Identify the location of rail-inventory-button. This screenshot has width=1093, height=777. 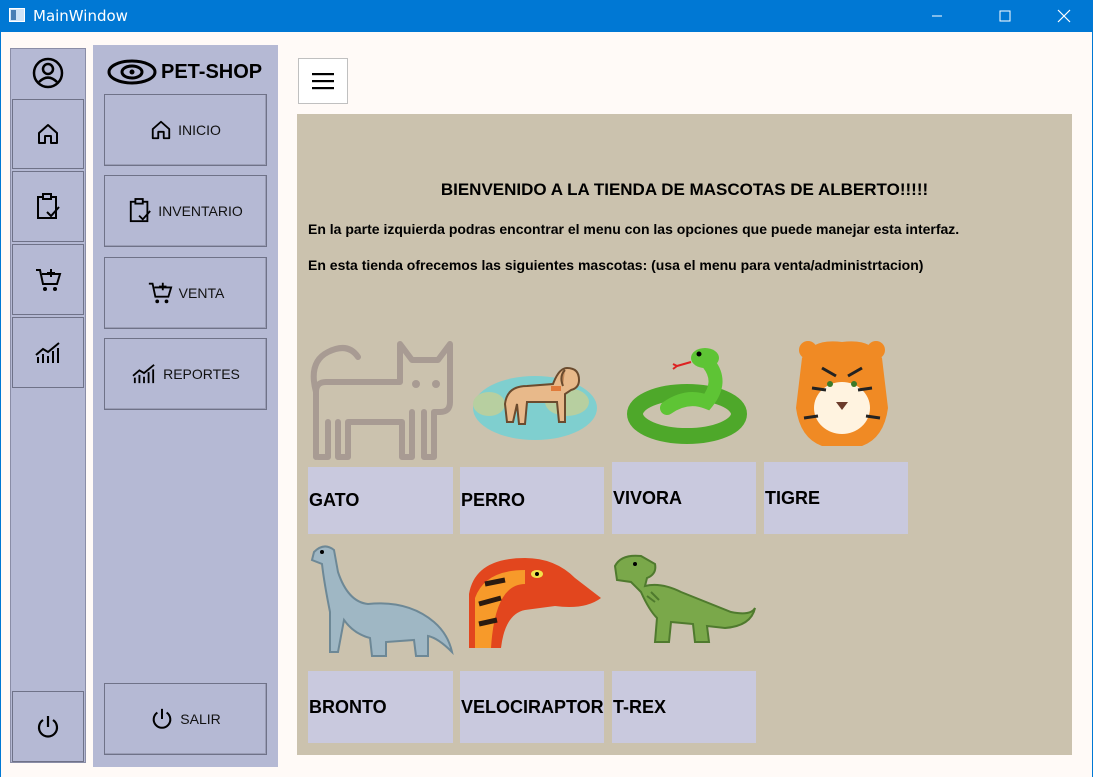
(48, 206).